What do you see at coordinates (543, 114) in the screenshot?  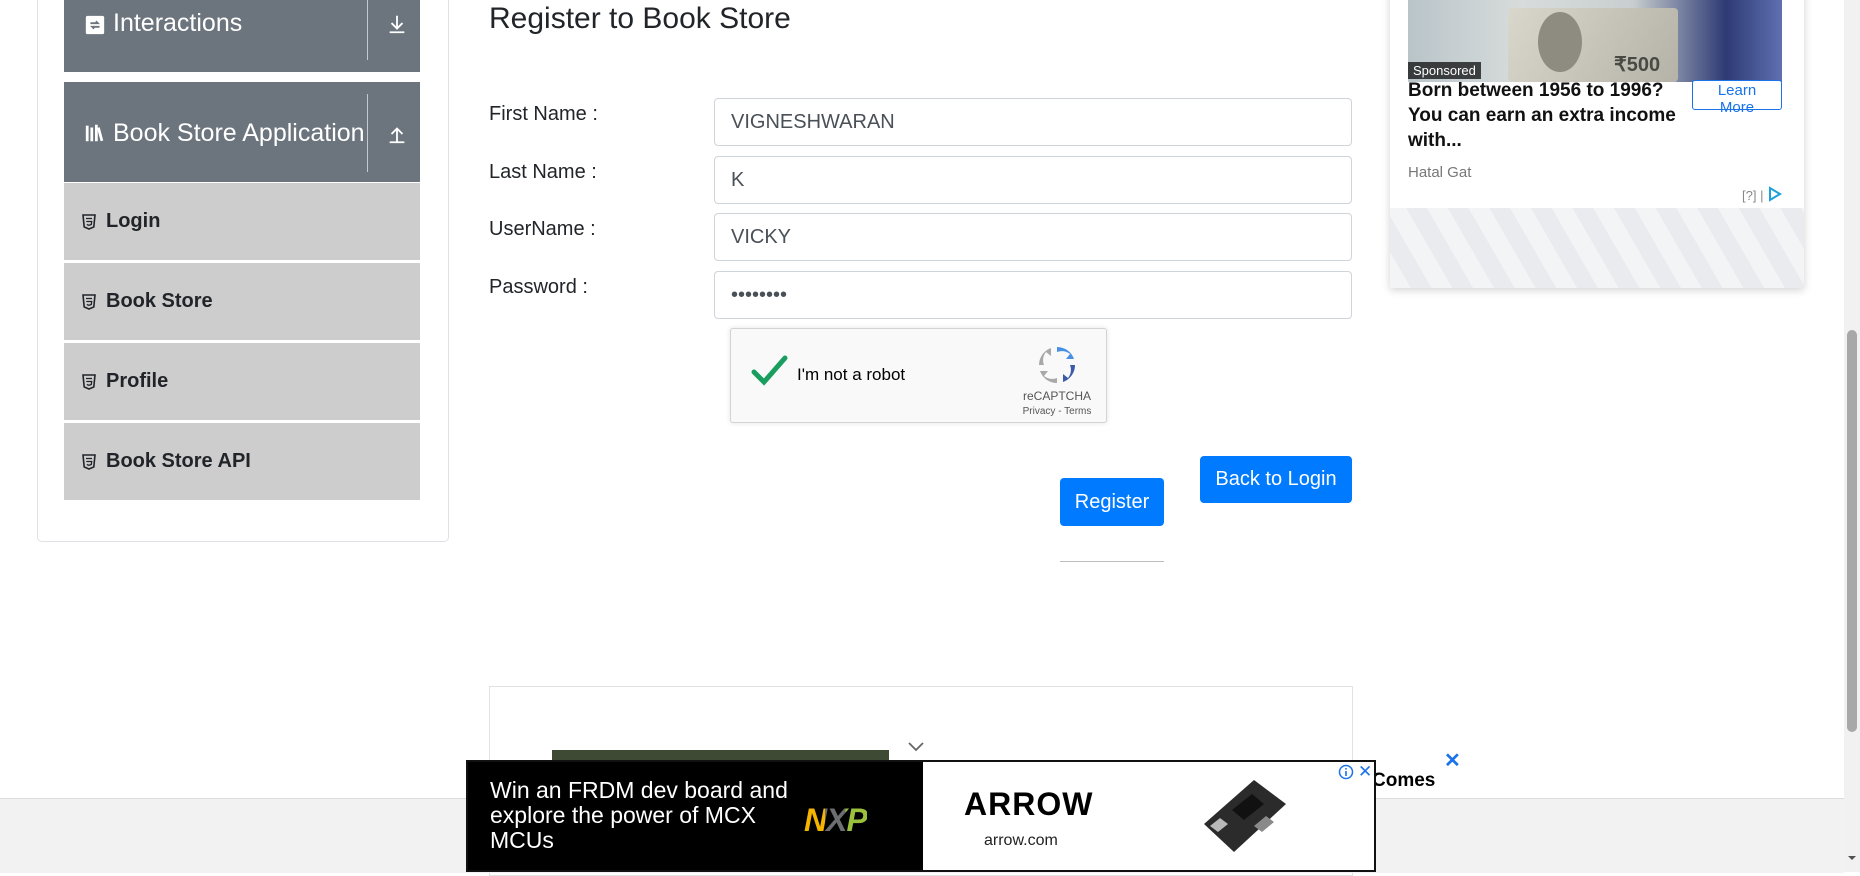 I see `first-name-label: First Name :` at bounding box center [543, 114].